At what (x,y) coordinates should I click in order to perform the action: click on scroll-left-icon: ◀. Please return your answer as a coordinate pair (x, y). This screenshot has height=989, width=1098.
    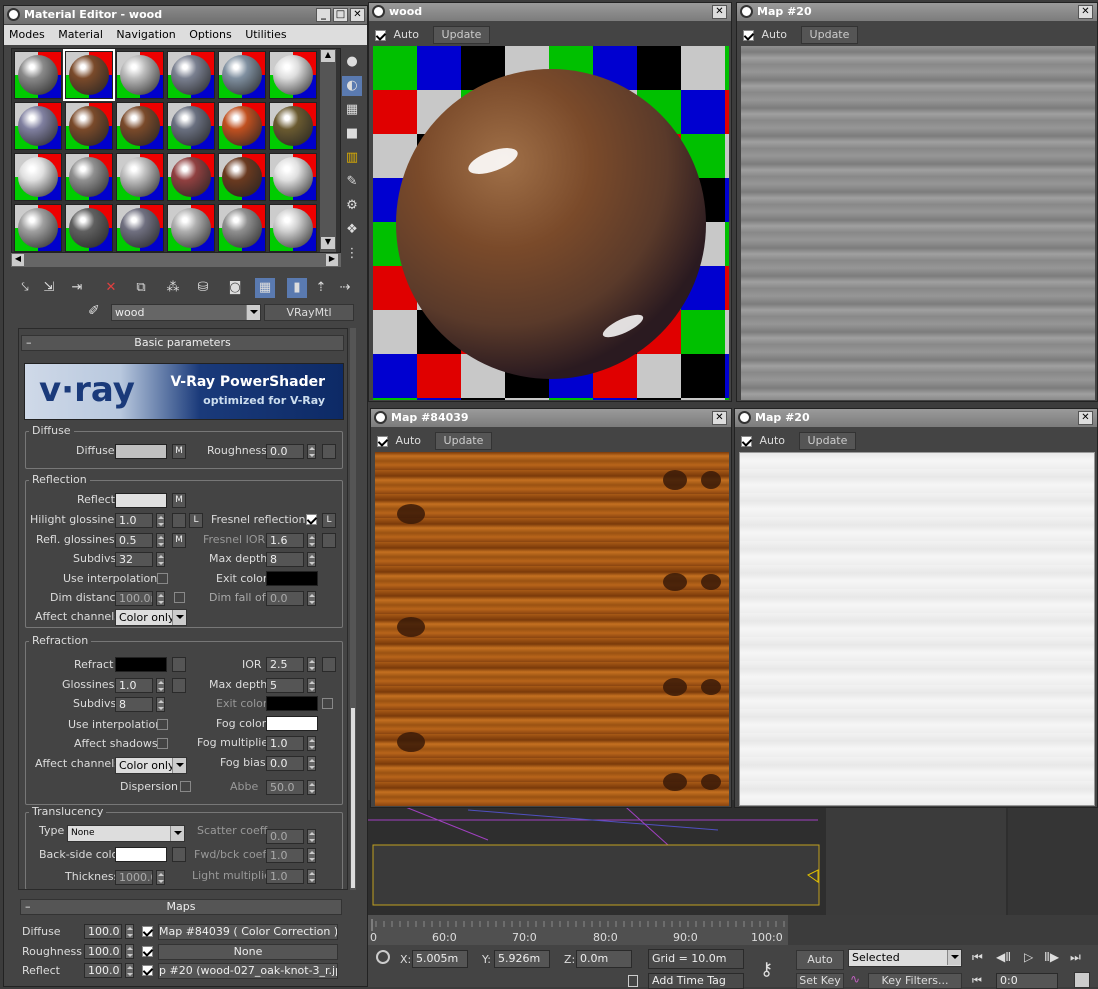
    Looking at the image, I should click on (18, 260).